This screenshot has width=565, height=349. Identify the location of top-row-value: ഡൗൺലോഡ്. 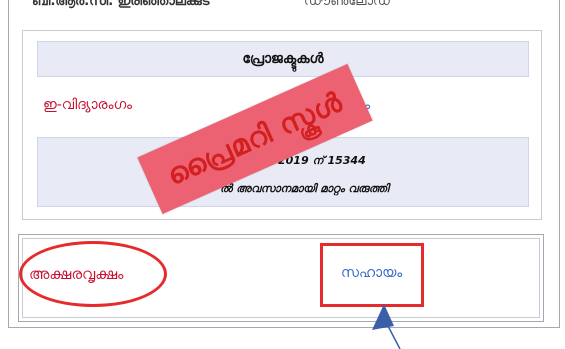
(347, 4).